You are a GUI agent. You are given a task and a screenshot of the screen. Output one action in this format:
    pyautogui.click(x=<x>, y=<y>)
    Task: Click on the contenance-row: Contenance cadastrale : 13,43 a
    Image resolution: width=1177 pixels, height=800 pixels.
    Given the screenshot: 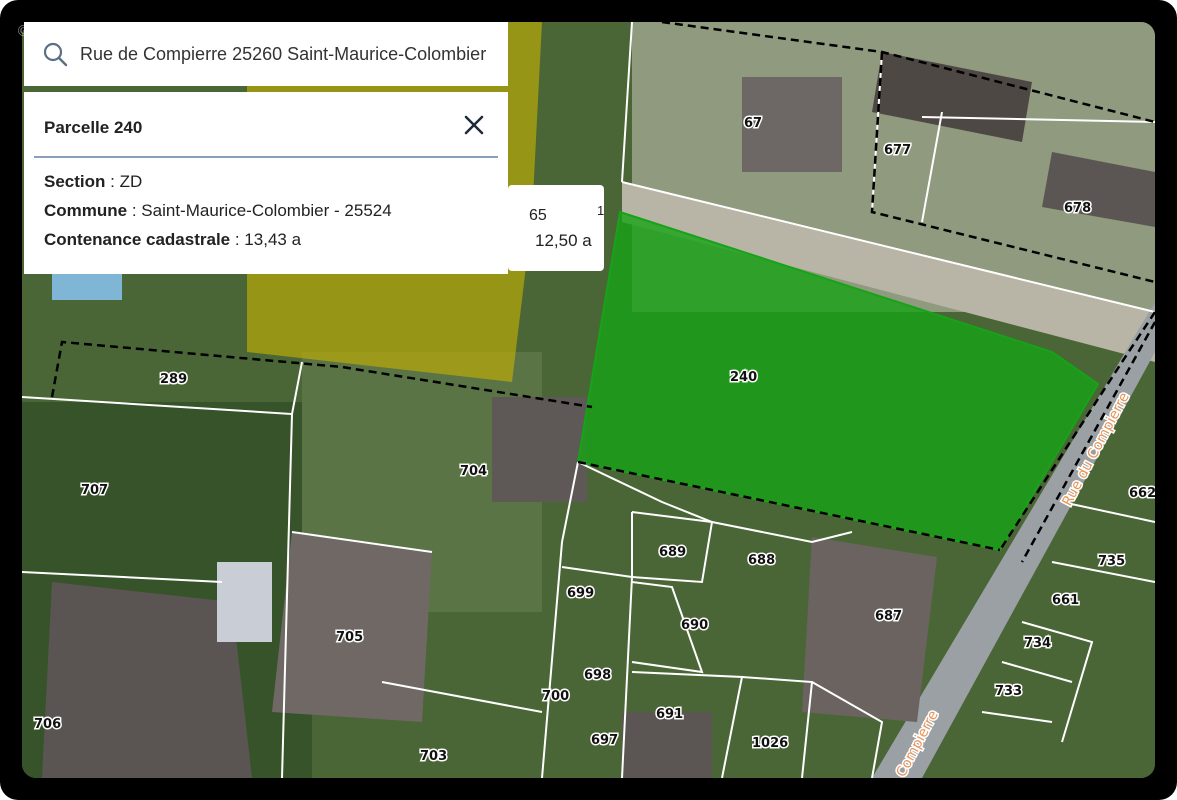 What is the action you would take?
    pyautogui.click(x=172, y=240)
    